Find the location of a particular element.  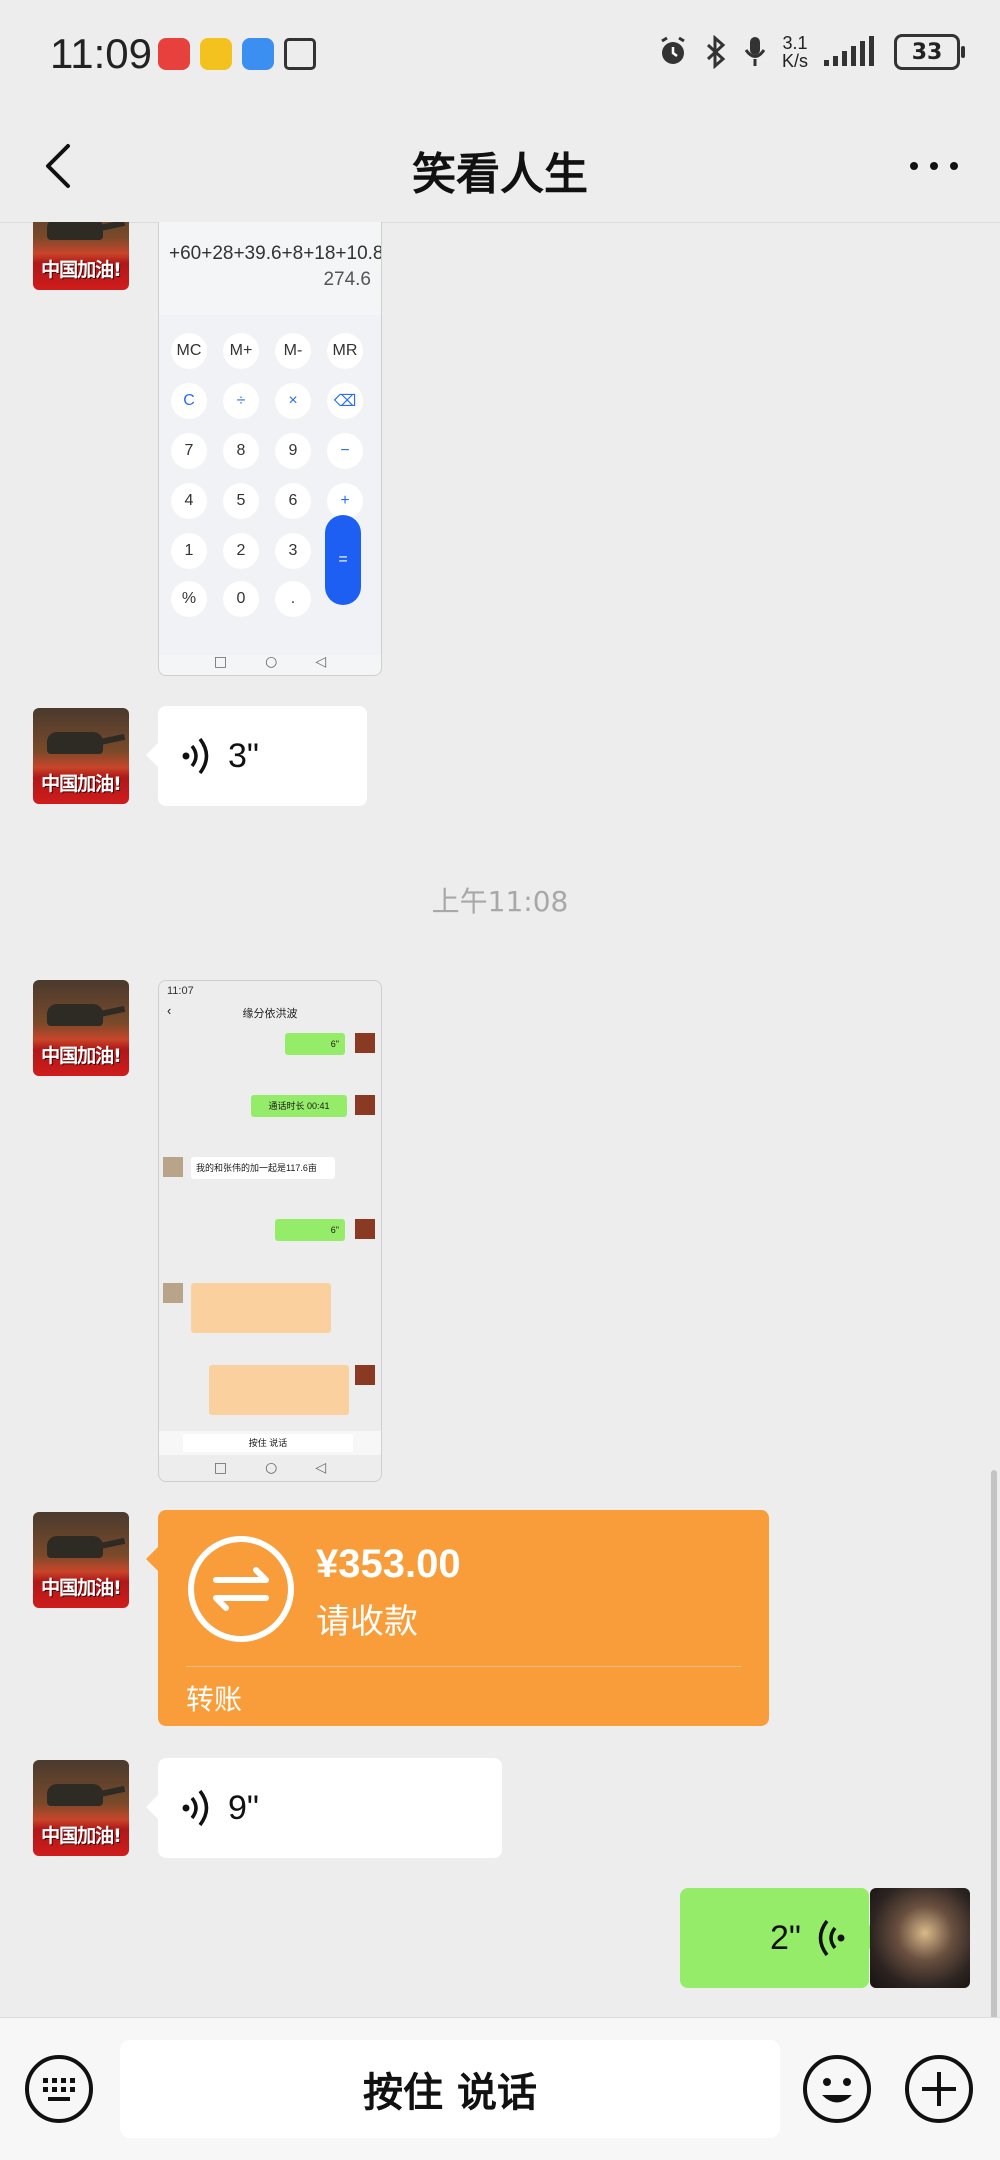

calc-result: 274.6 is located at coordinates (347, 279).